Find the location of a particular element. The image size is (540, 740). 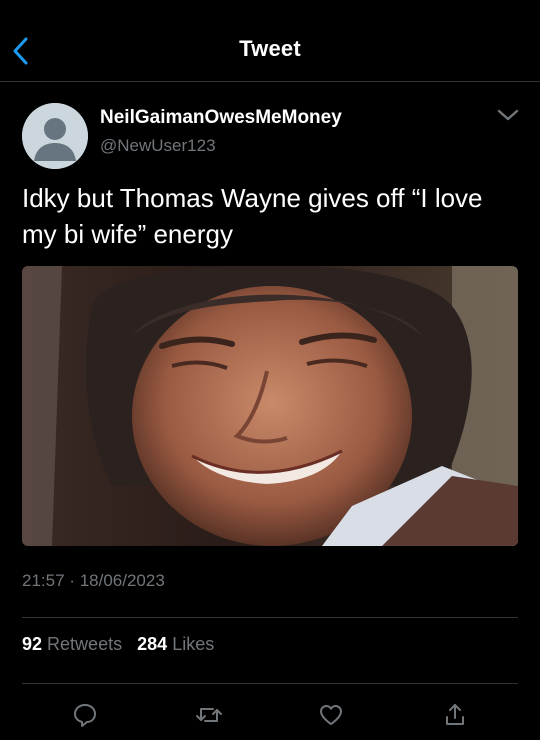

share-button is located at coordinates (455, 715).